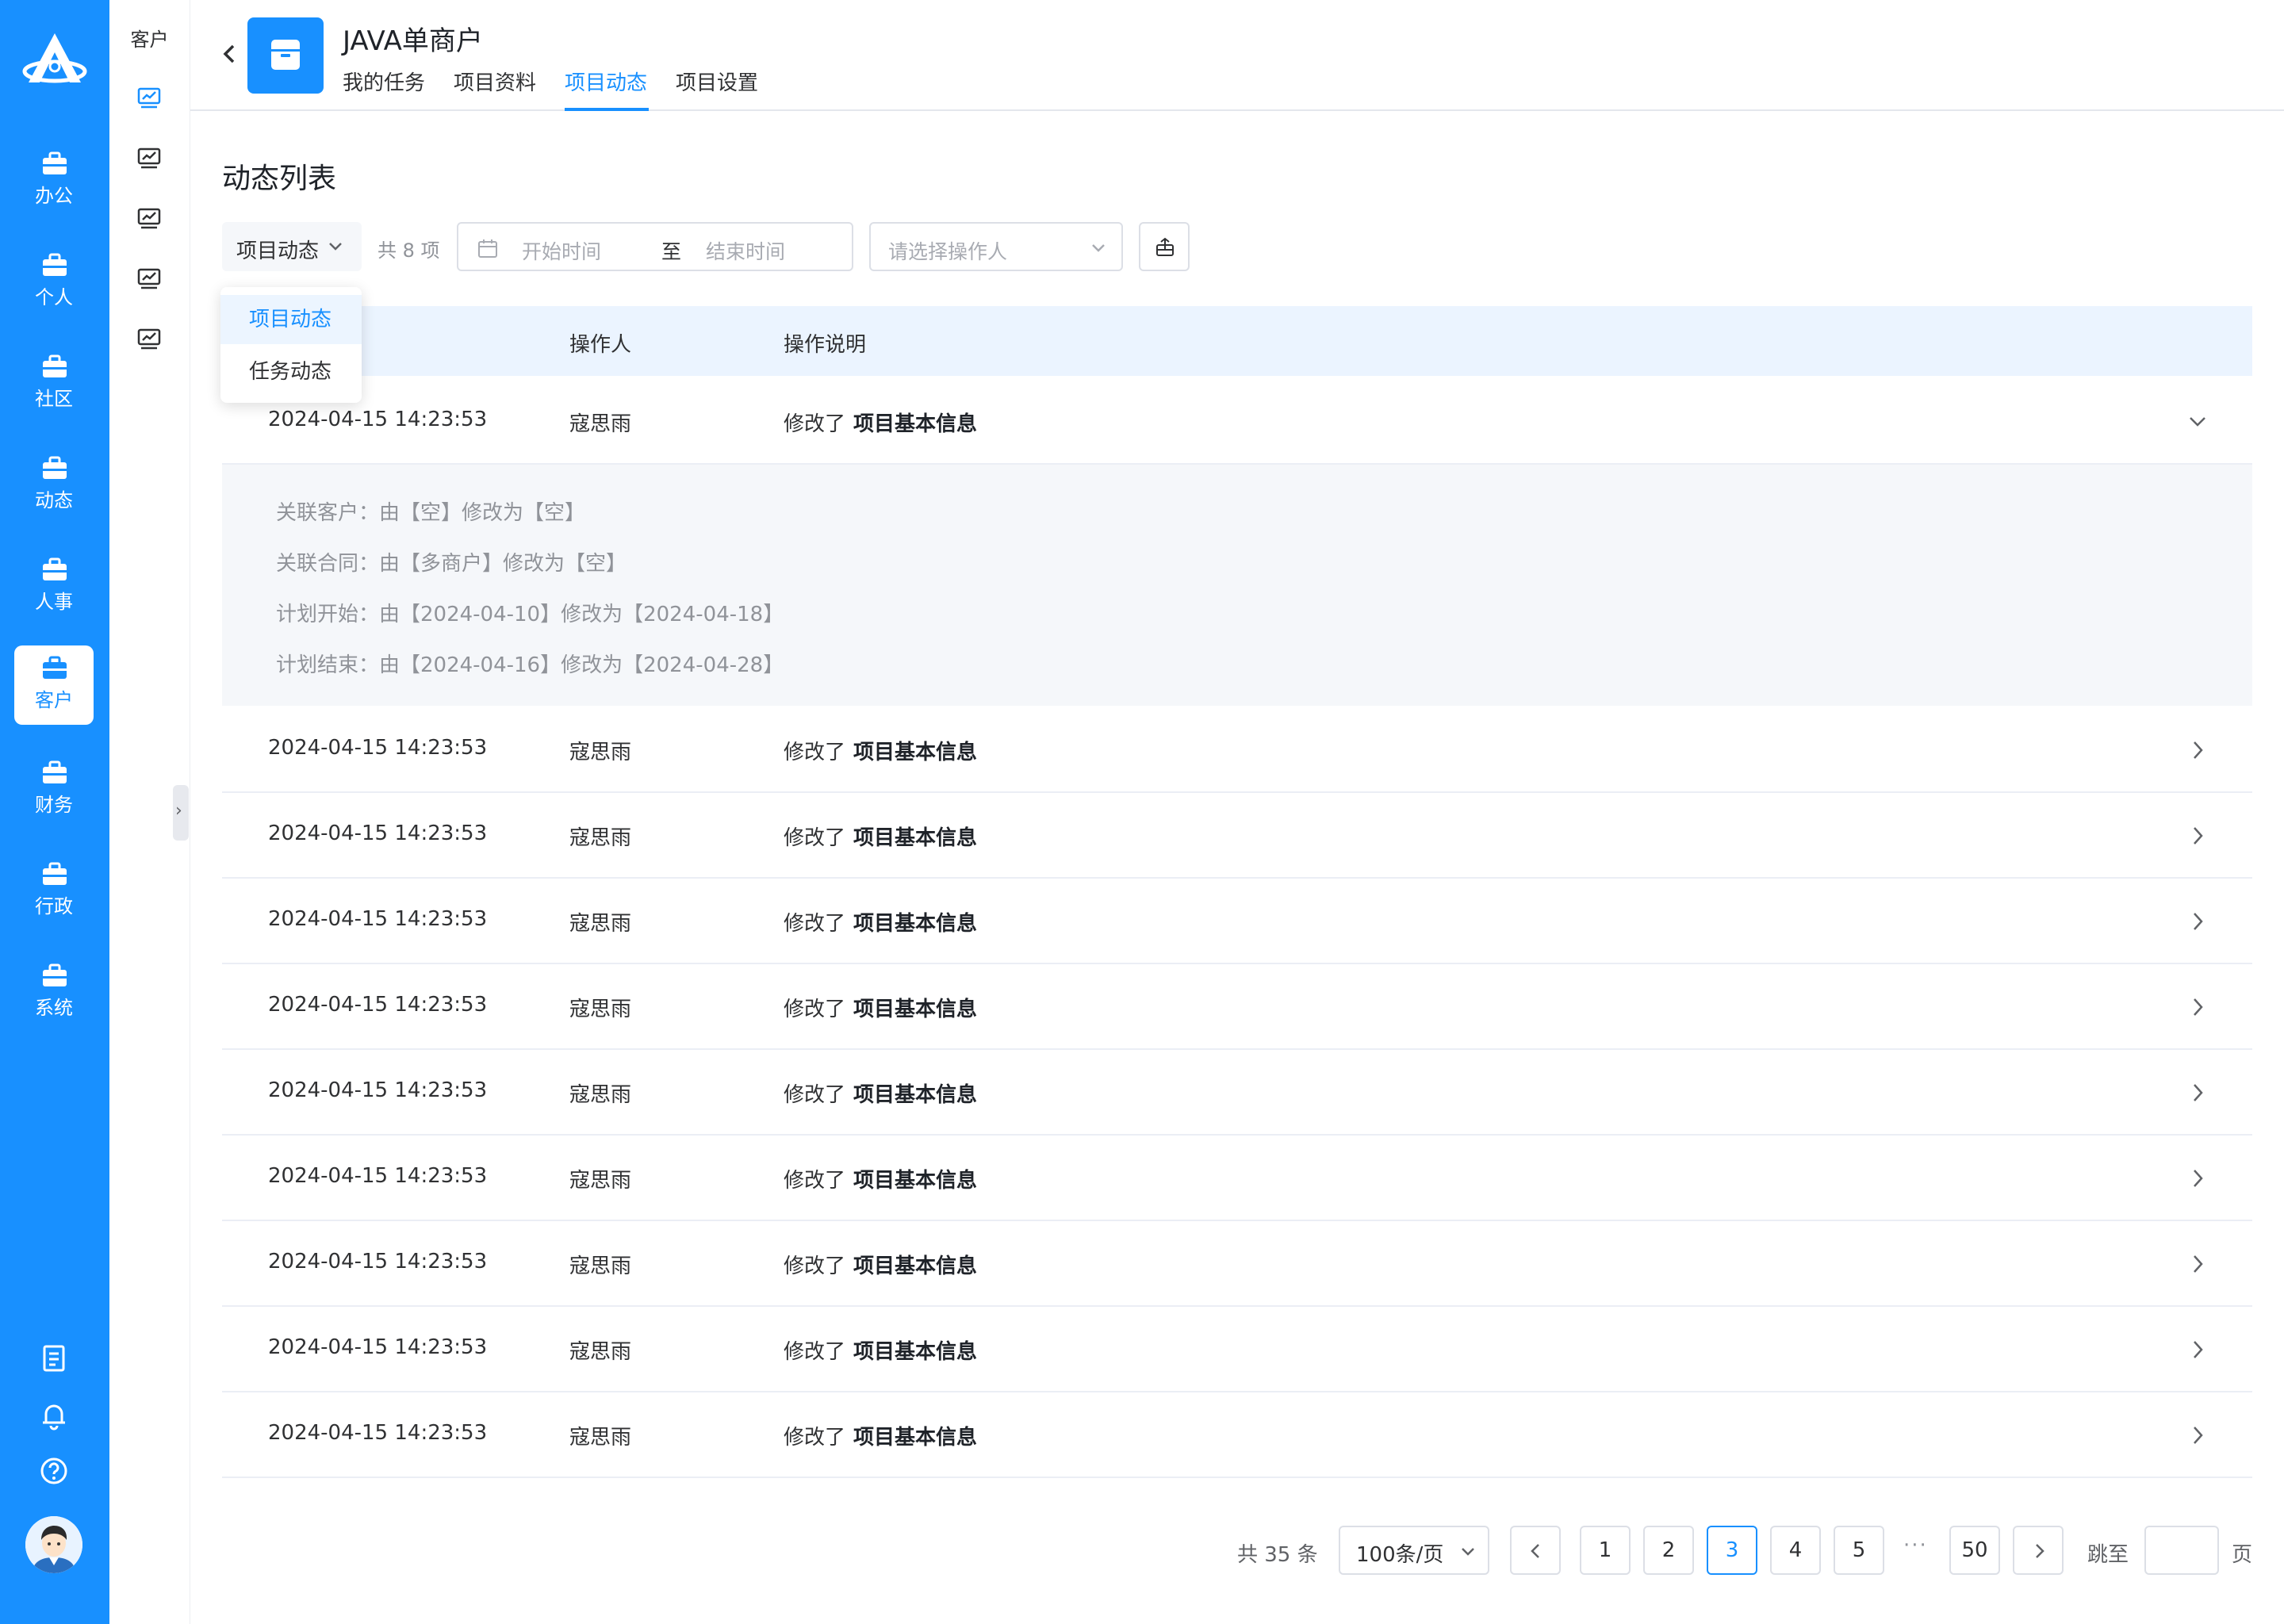  I want to click on operator-select: 请选择操作人, so click(996, 246).